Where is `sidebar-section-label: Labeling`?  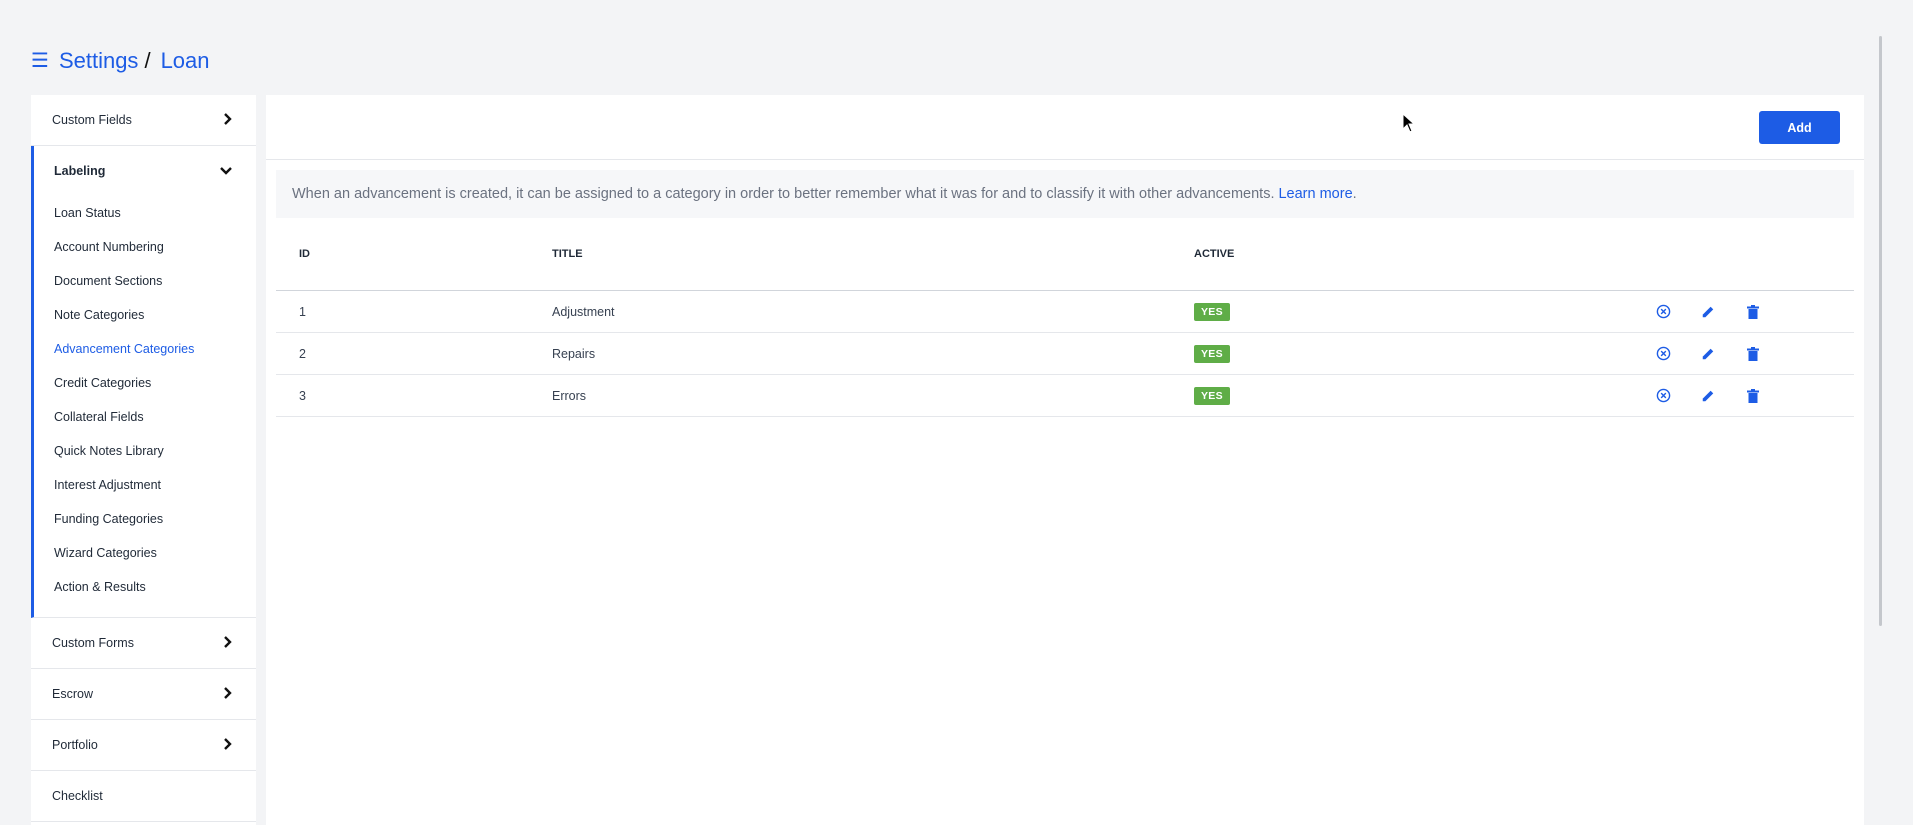 sidebar-section-label: Labeling is located at coordinates (80, 171).